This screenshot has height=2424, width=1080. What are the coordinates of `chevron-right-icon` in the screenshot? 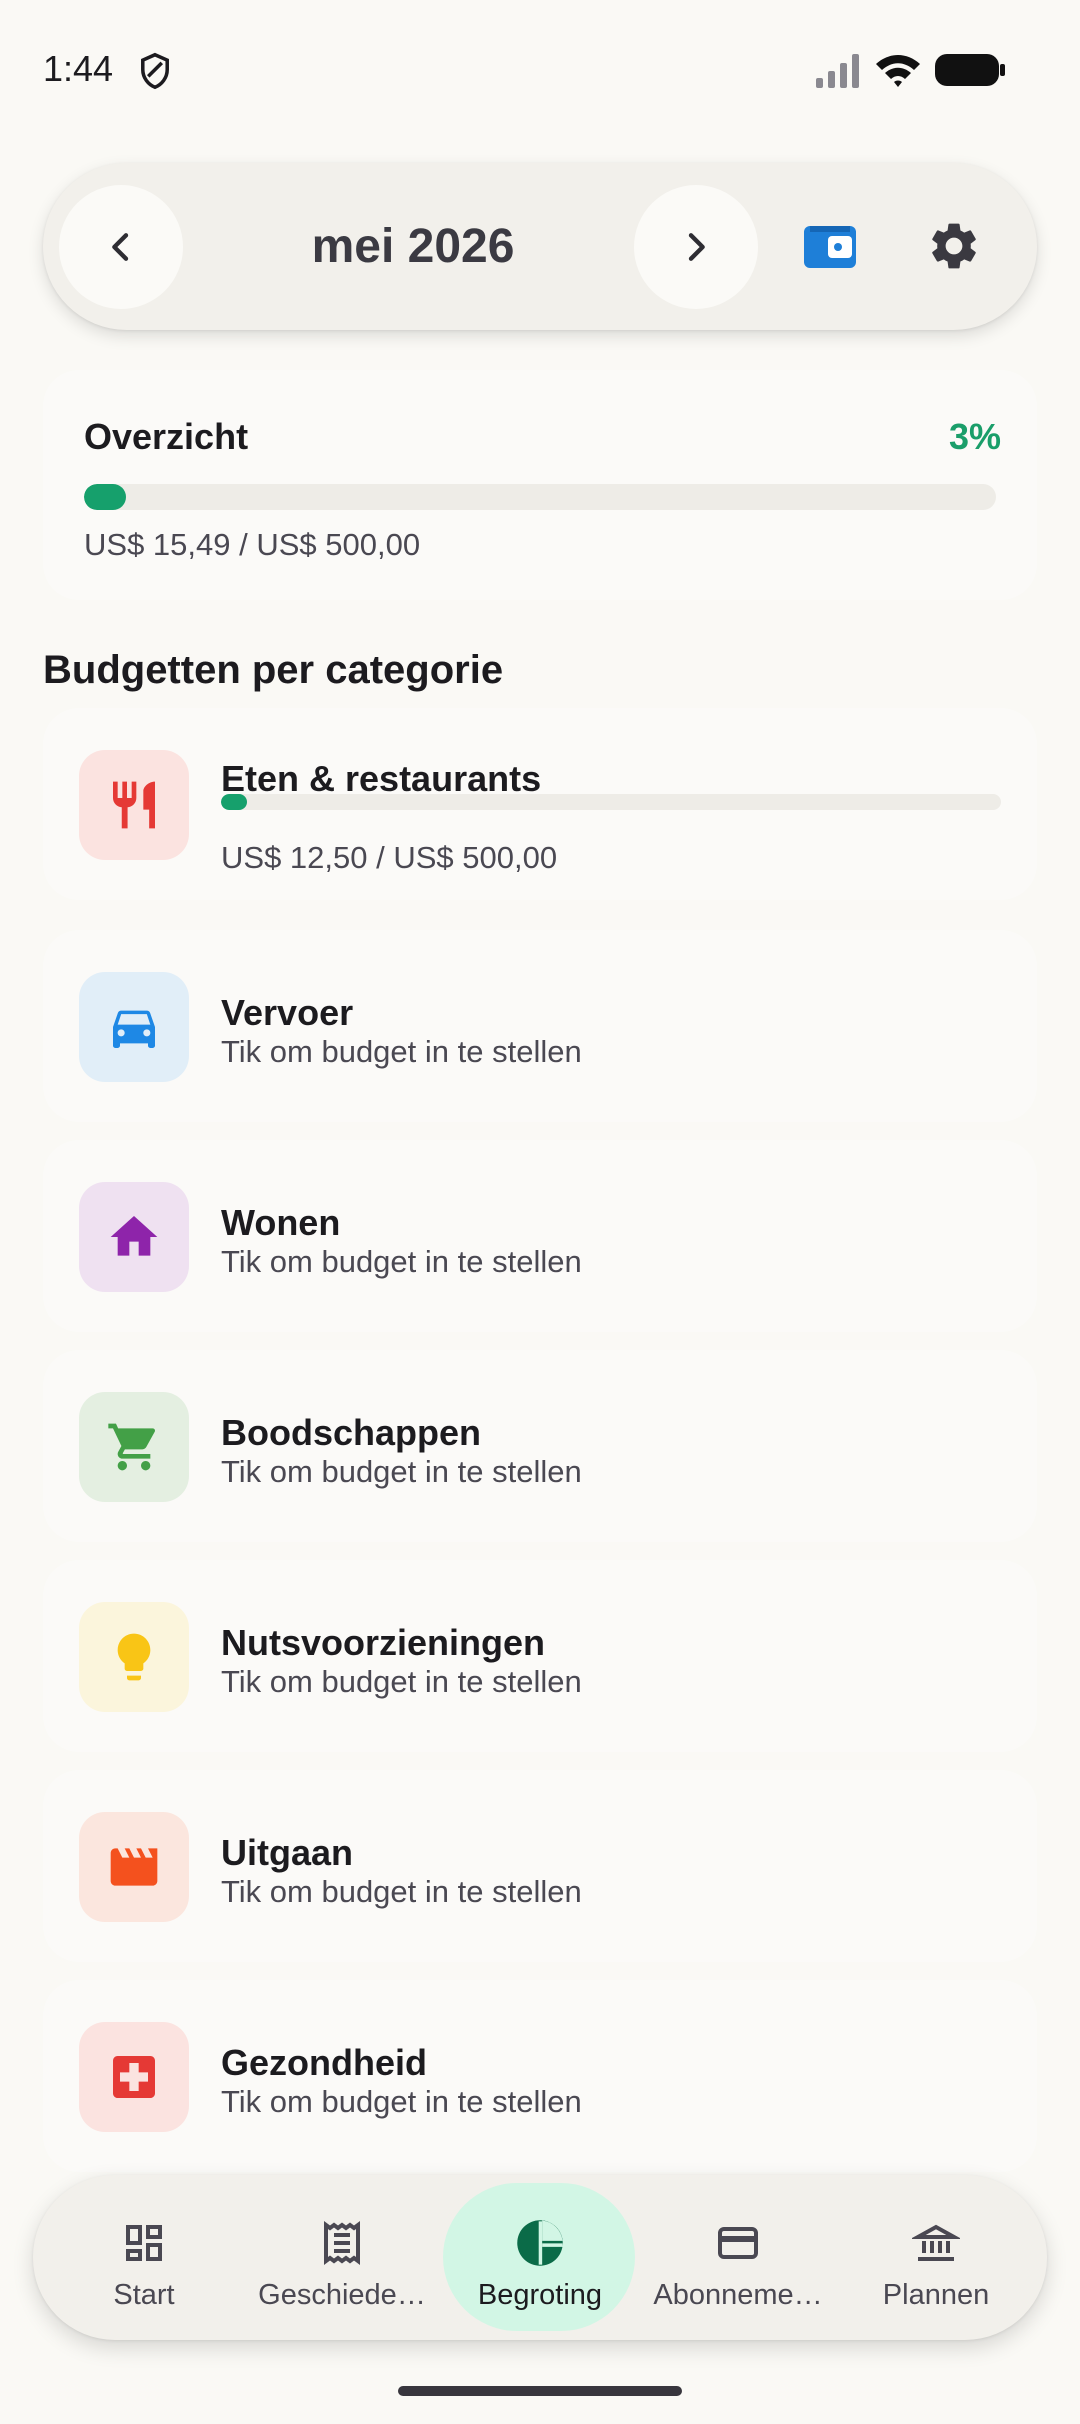 It's located at (696, 247).